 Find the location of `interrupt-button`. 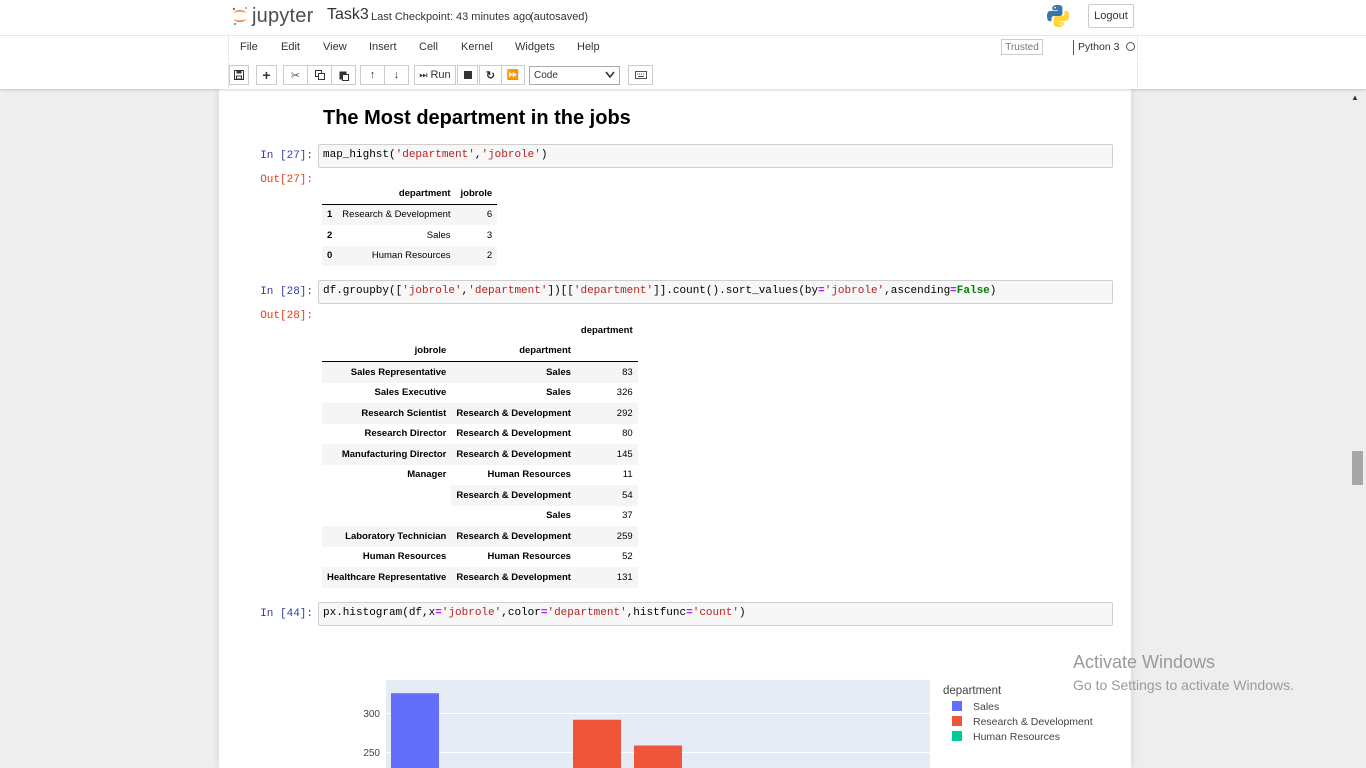

interrupt-button is located at coordinates (467, 75).